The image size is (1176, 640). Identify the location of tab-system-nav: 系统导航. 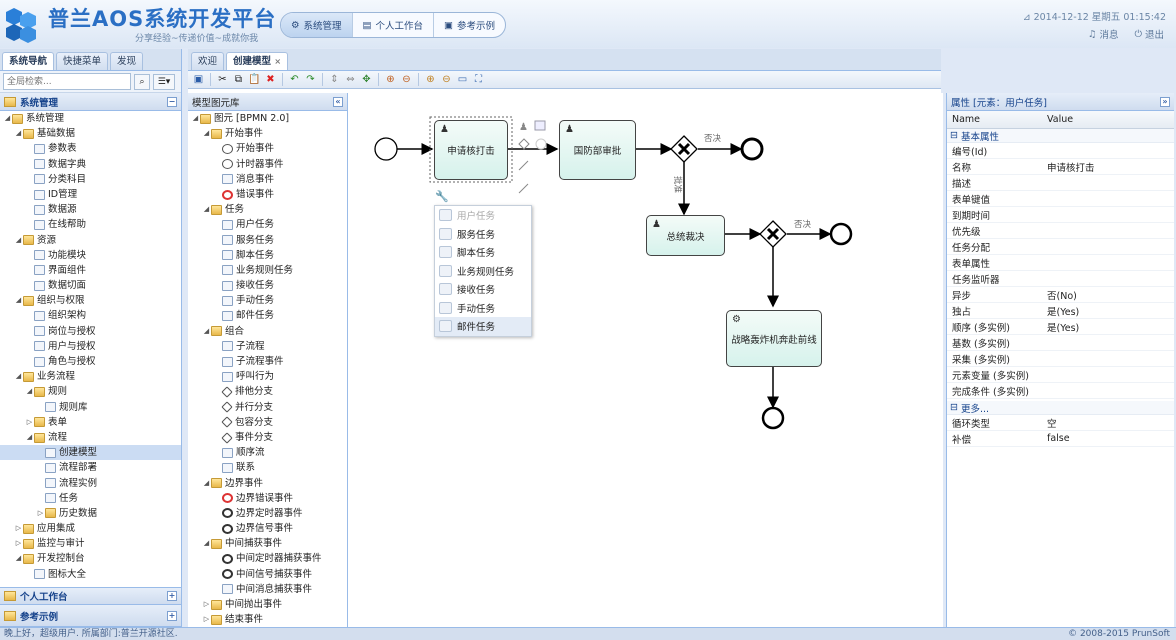
(28, 61).